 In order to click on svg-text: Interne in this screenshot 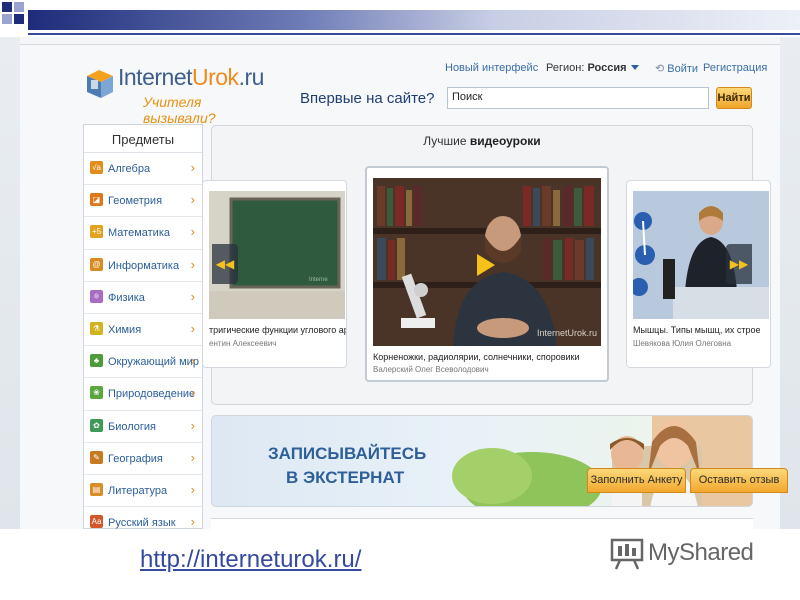, I will do `click(318, 280)`.